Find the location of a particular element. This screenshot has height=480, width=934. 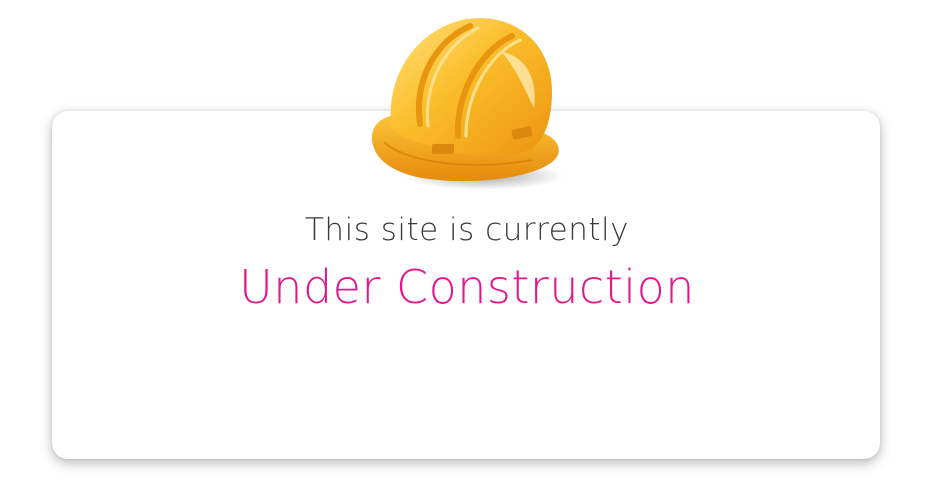

intro-text: This site is currently is located at coordinates (467, 230).